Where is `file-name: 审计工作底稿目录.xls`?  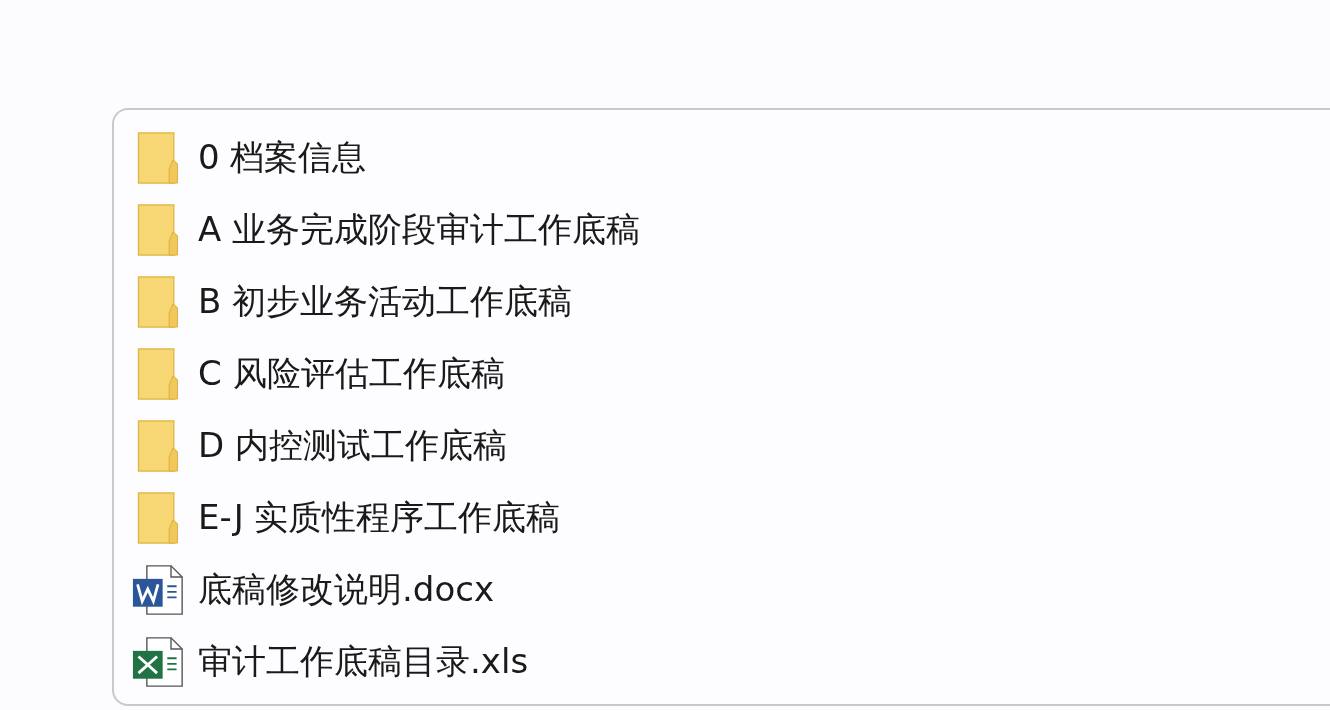
file-name: 审计工作底稿目录.xls is located at coordinates (363, 661).